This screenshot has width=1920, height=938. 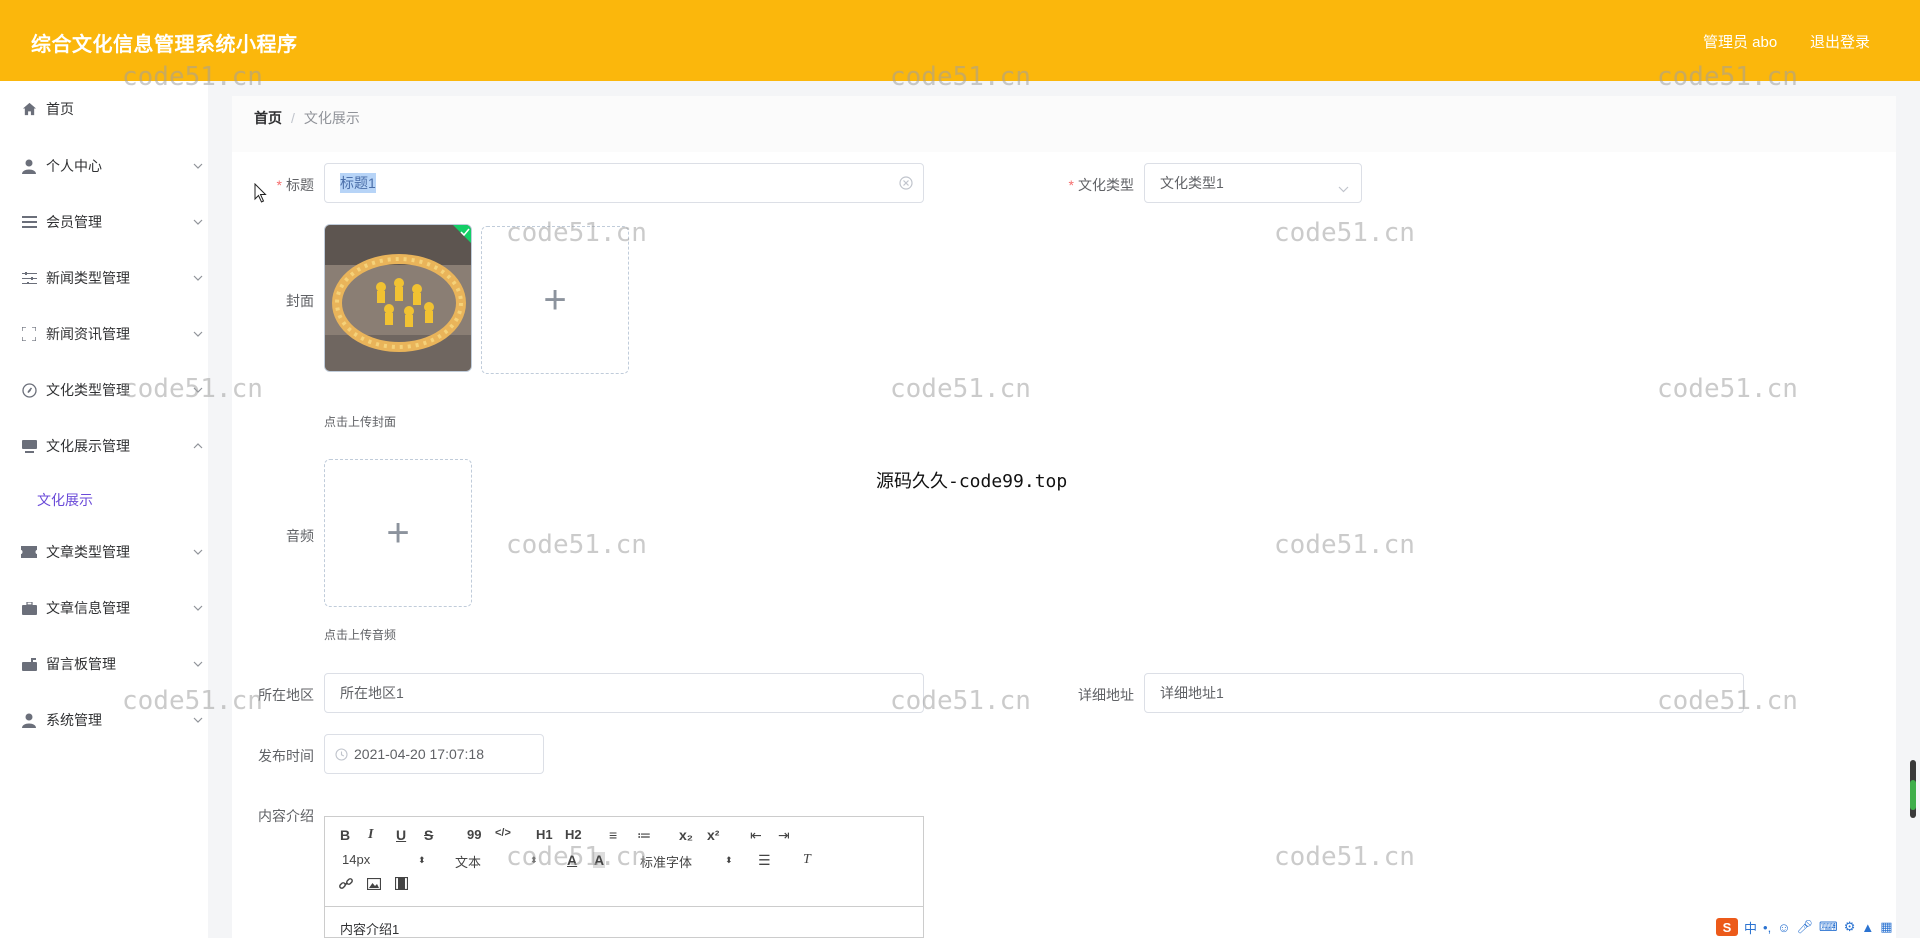 I want to click on clear-icon, so click(x=906, y=184).